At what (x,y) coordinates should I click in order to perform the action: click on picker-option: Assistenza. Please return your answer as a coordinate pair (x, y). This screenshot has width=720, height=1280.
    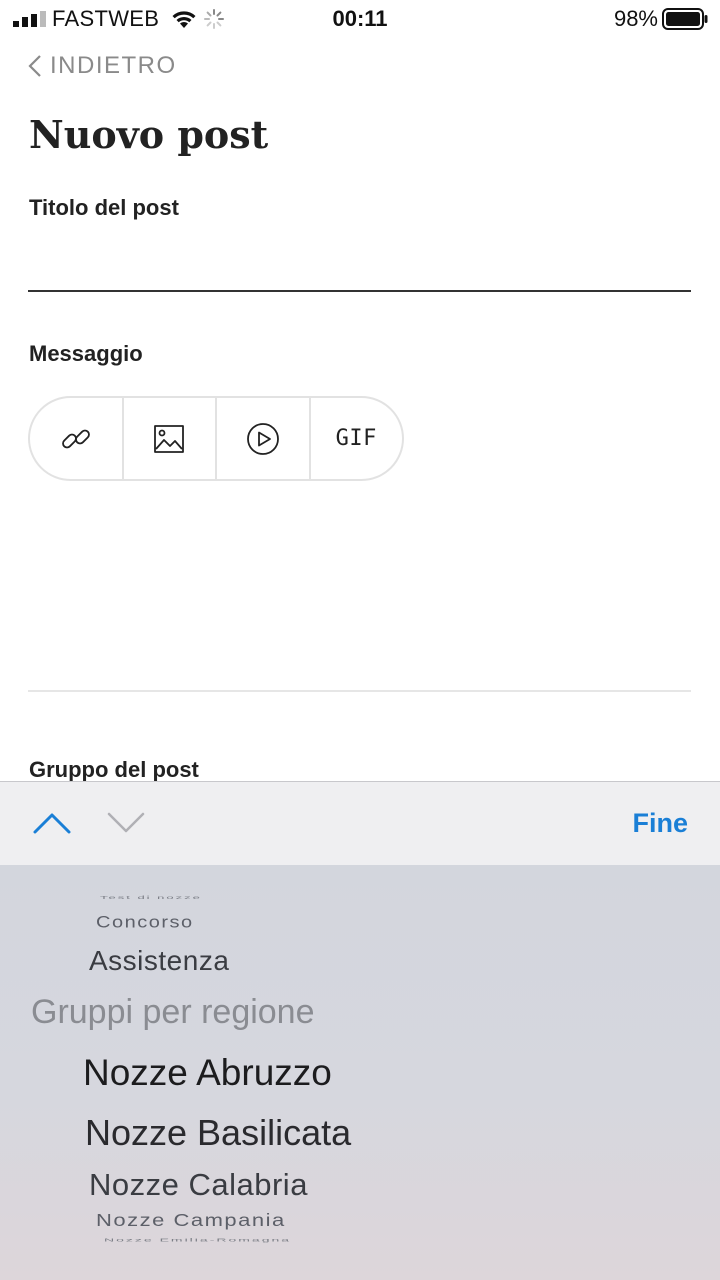
    Looking at the image, I should click on (159, 961).